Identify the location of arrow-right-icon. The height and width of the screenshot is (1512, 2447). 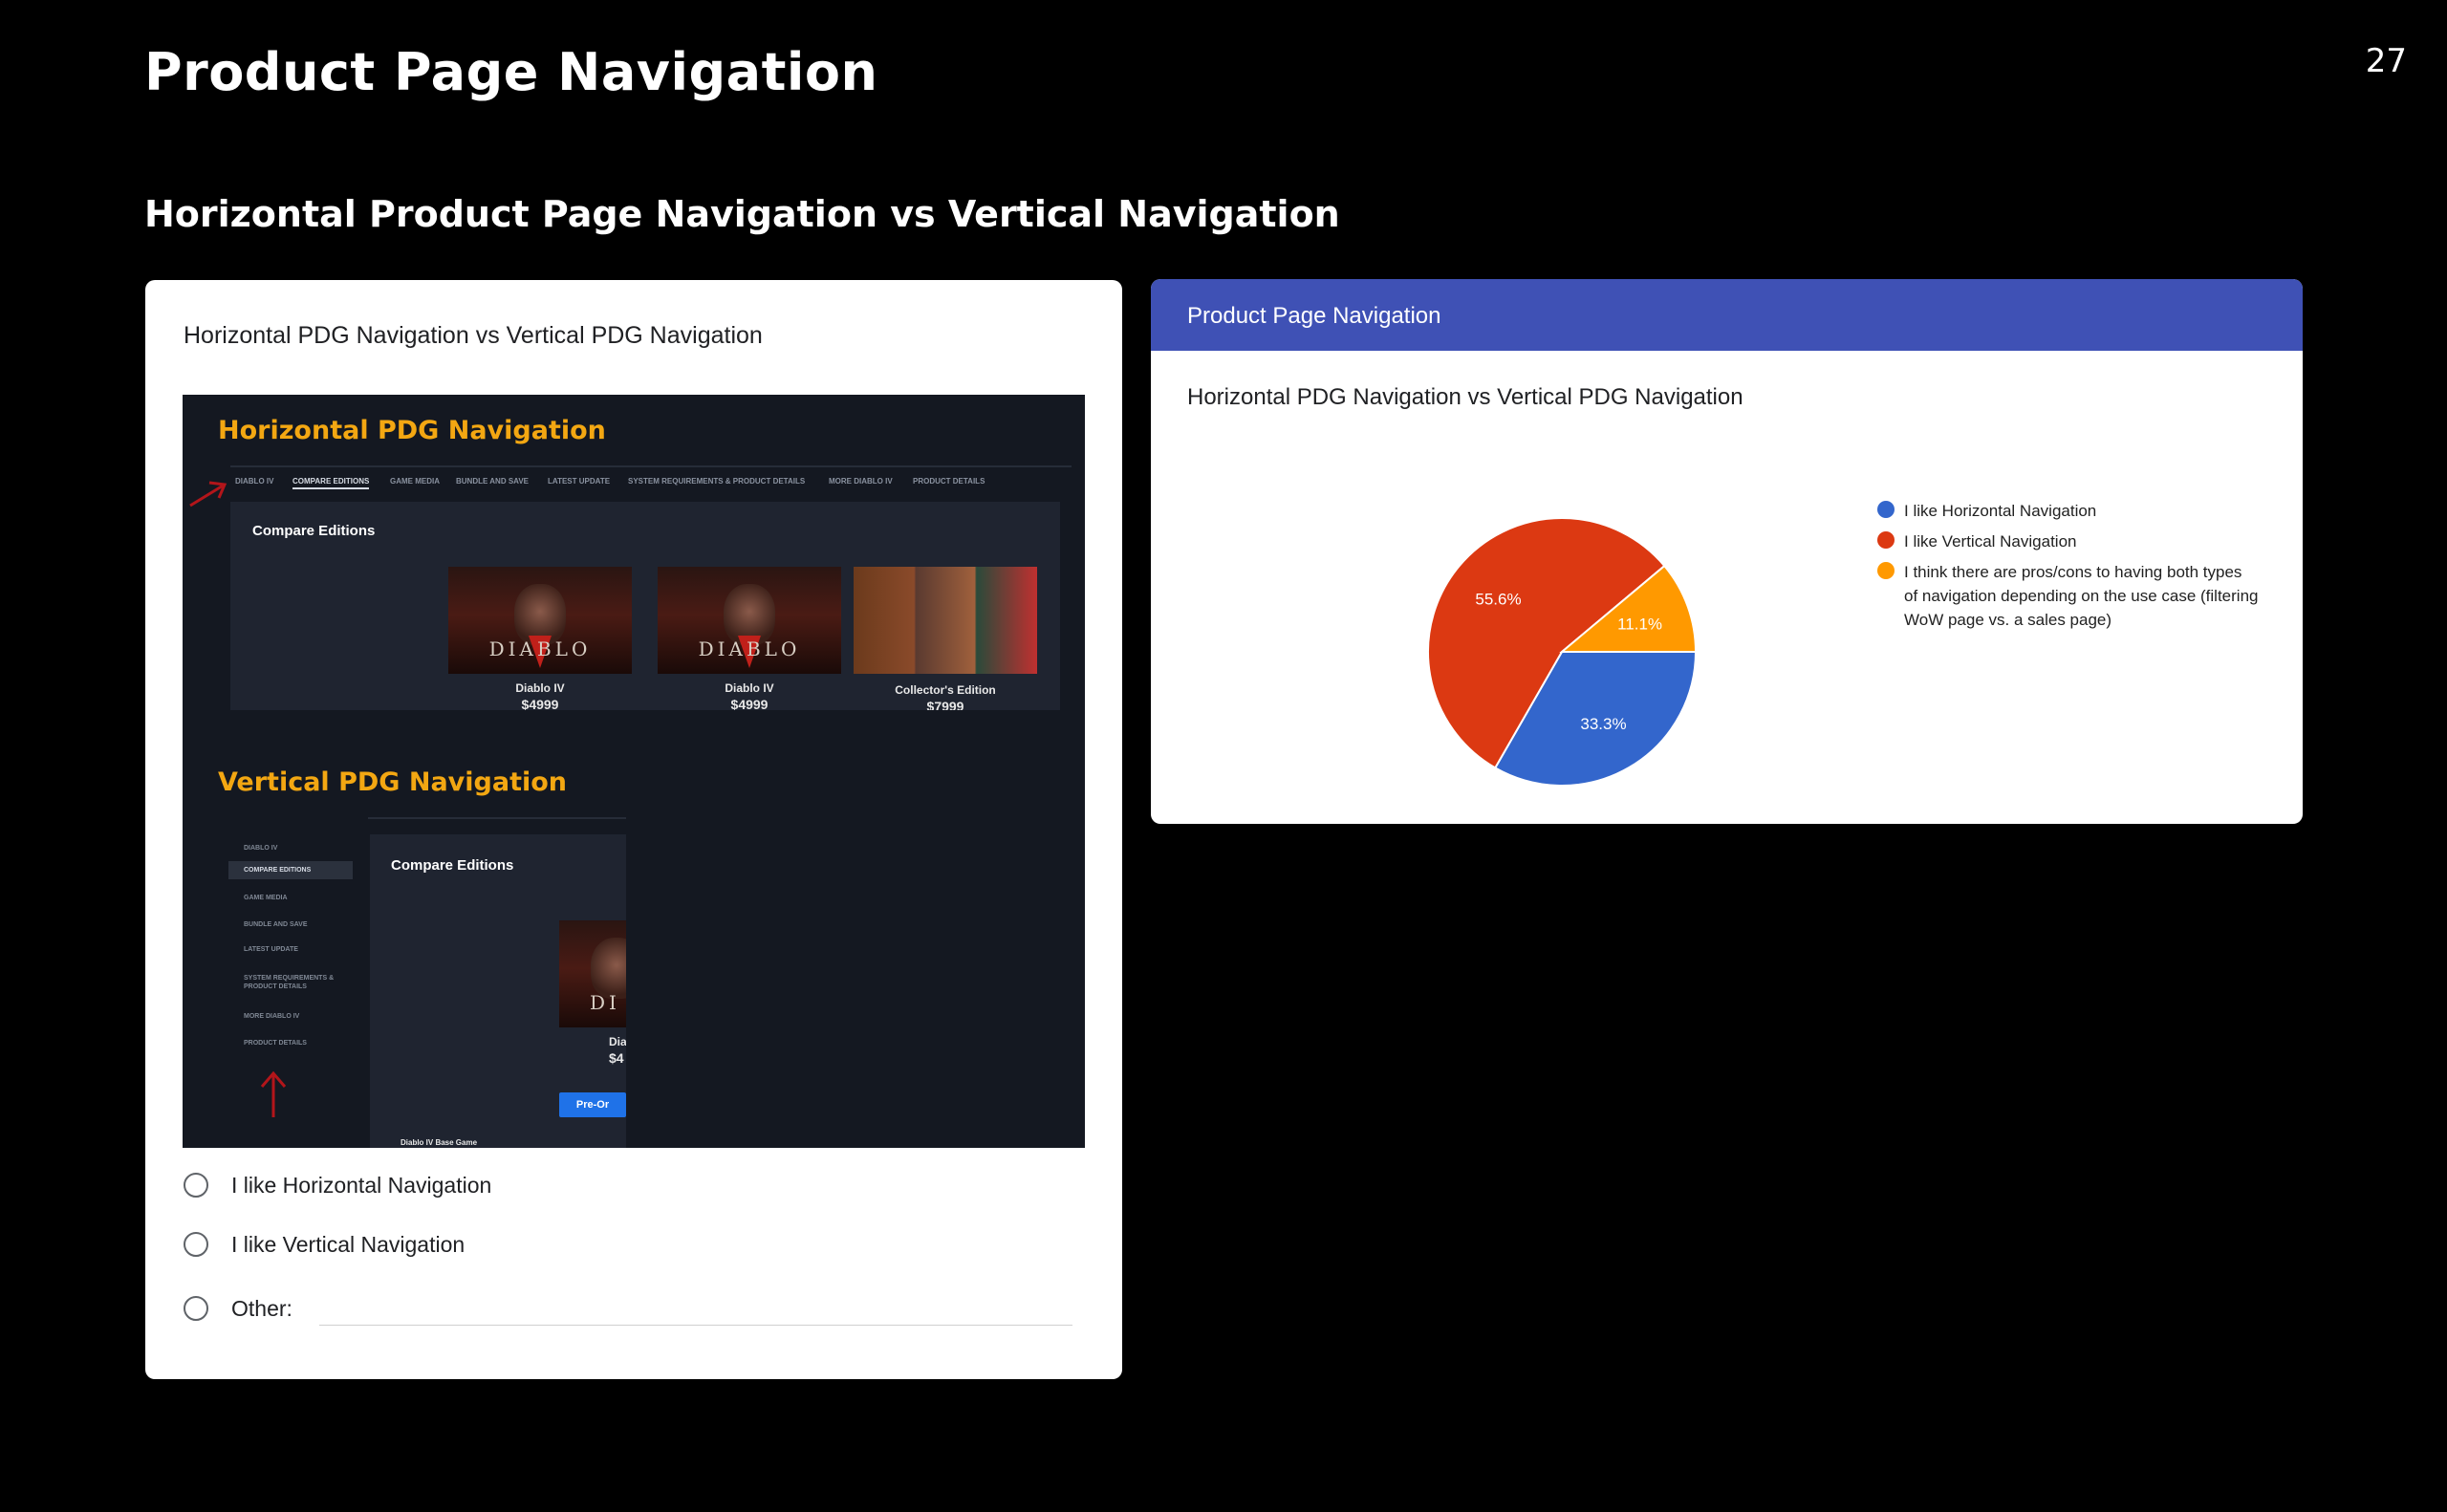
(208, 494).